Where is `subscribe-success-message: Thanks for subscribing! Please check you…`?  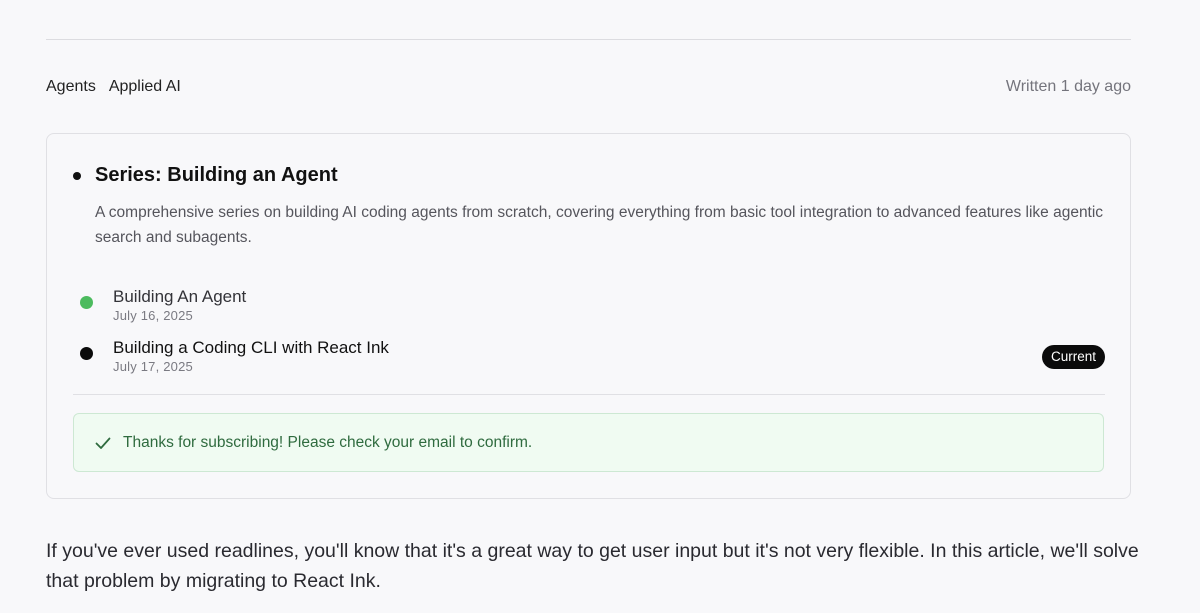 subscribe-success-message: Thanks for subscribing! Please check you… is located at coordinates (328, 442).